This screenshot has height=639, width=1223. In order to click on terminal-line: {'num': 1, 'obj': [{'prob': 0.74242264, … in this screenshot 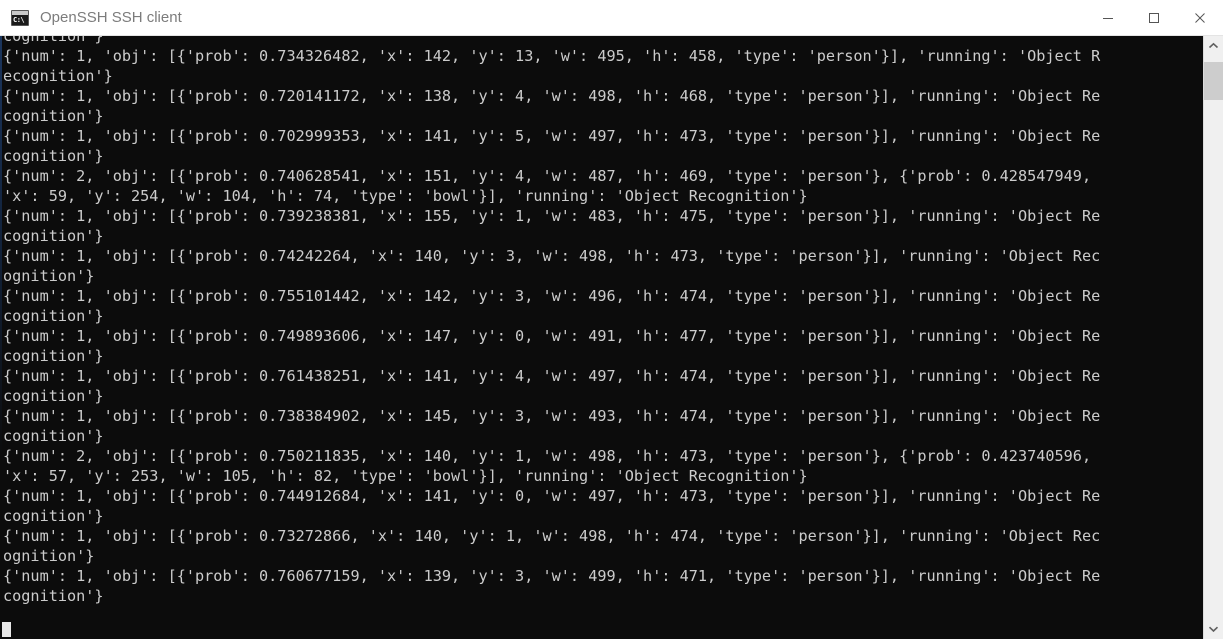, I will do `click(552, 256)`.